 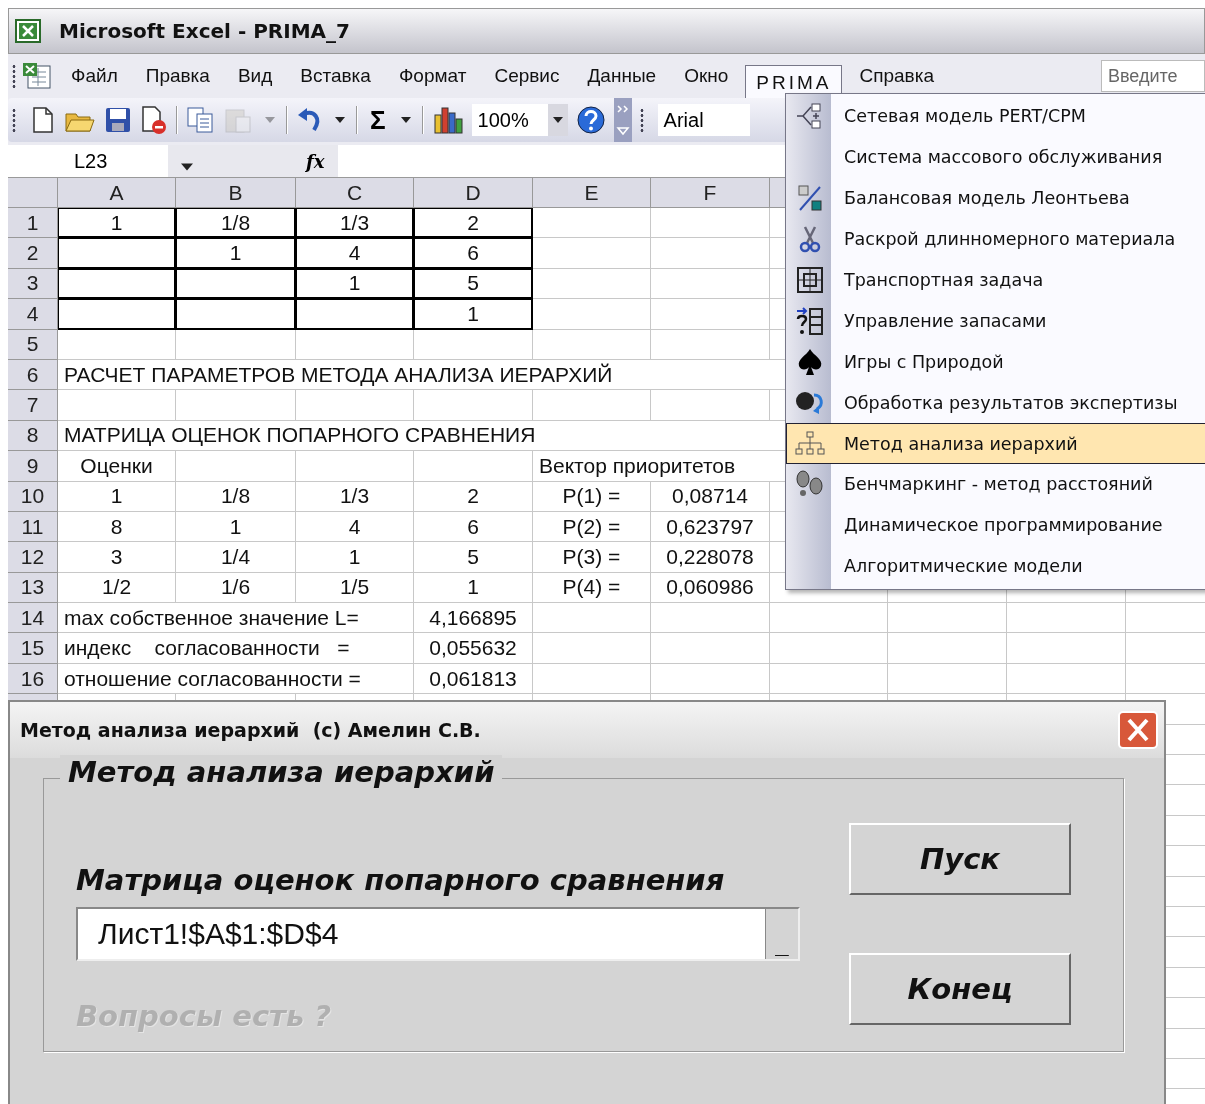 I want to click on table-cell: 8, so click(x=117, y=527).